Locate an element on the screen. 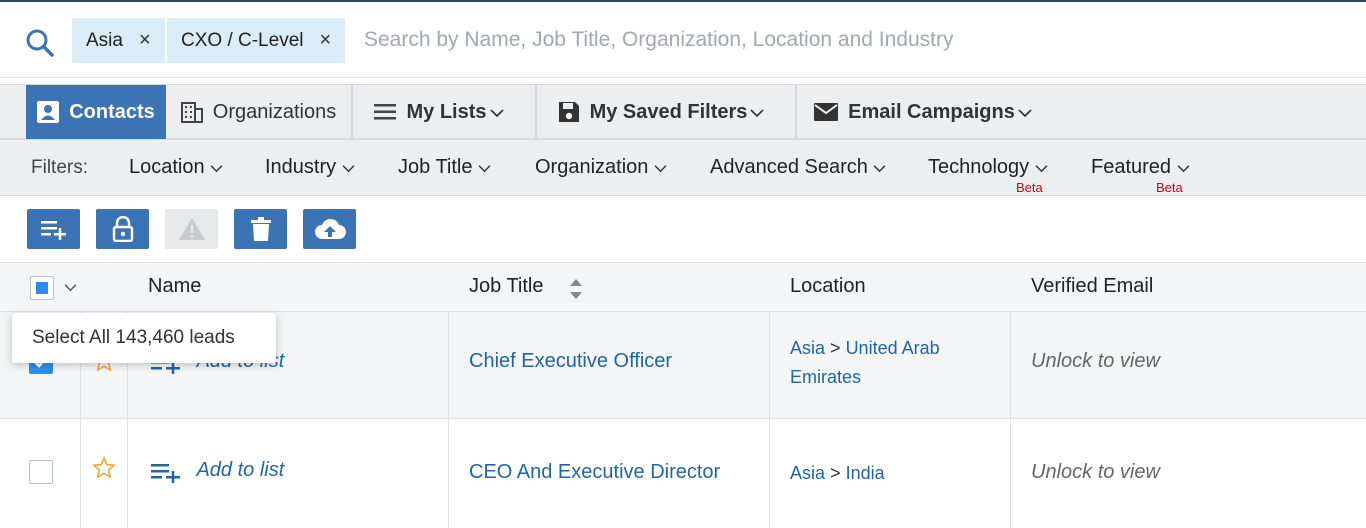 The height and width of the screenshot is (528, 1366). column-header-job-title: Job Title is located at coordinates (506, 286).